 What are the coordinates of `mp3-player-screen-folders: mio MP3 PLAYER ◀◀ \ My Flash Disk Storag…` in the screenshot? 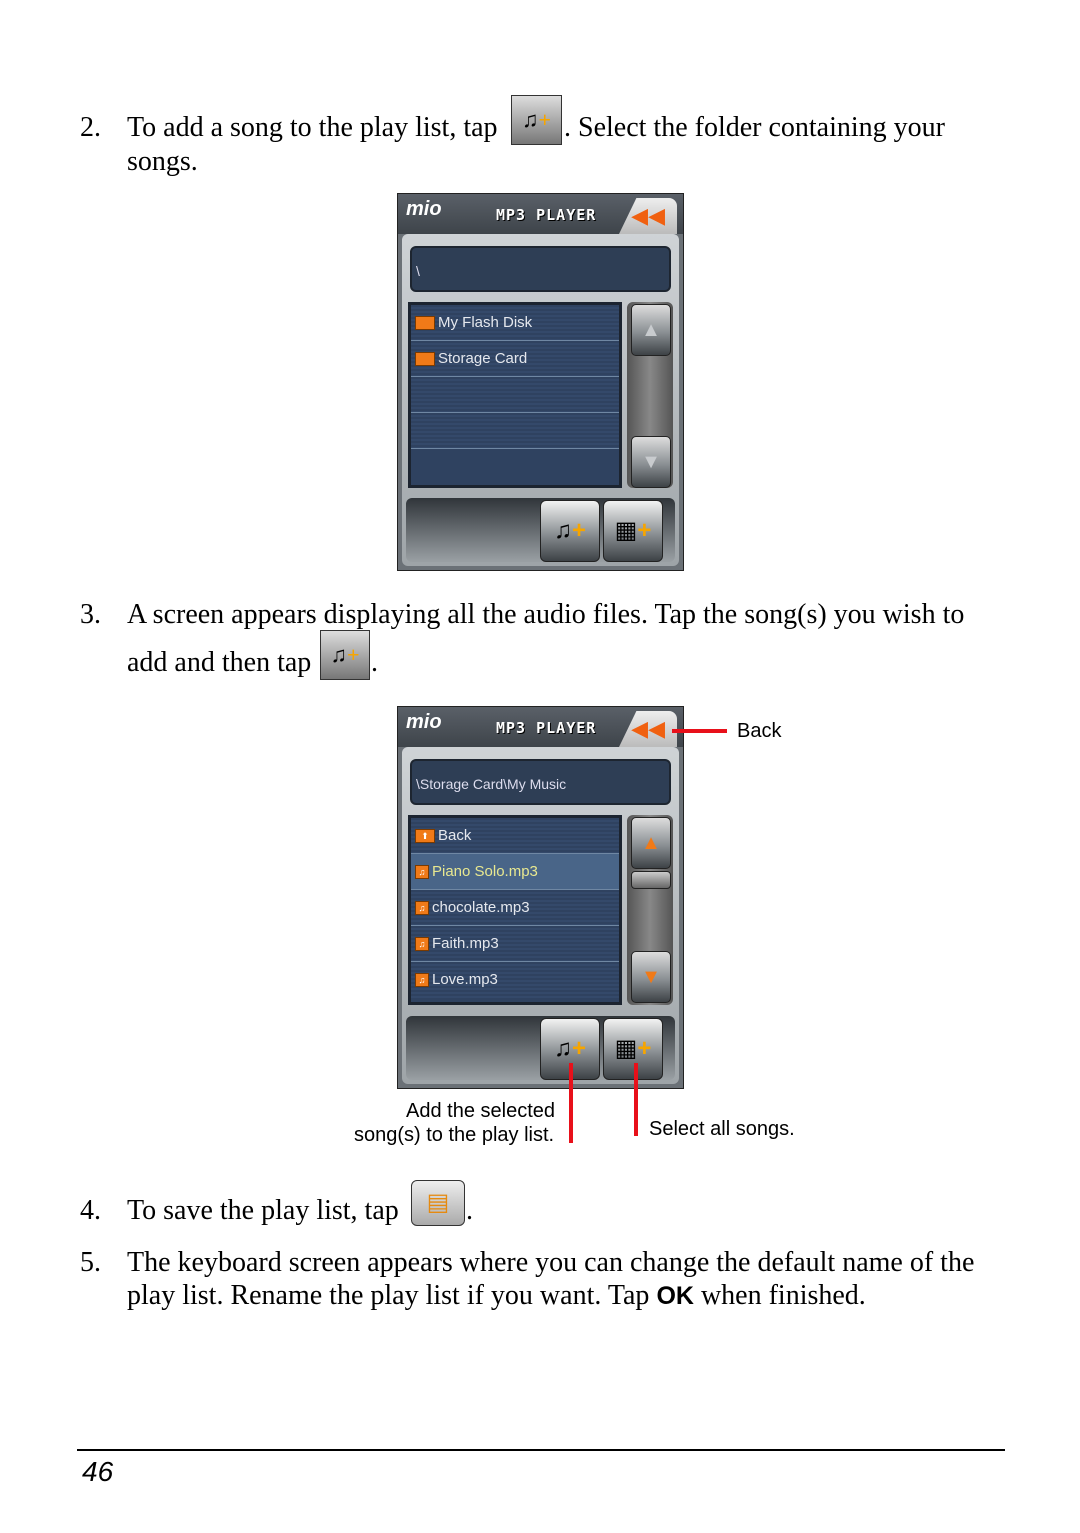 It's located at (540, 382).